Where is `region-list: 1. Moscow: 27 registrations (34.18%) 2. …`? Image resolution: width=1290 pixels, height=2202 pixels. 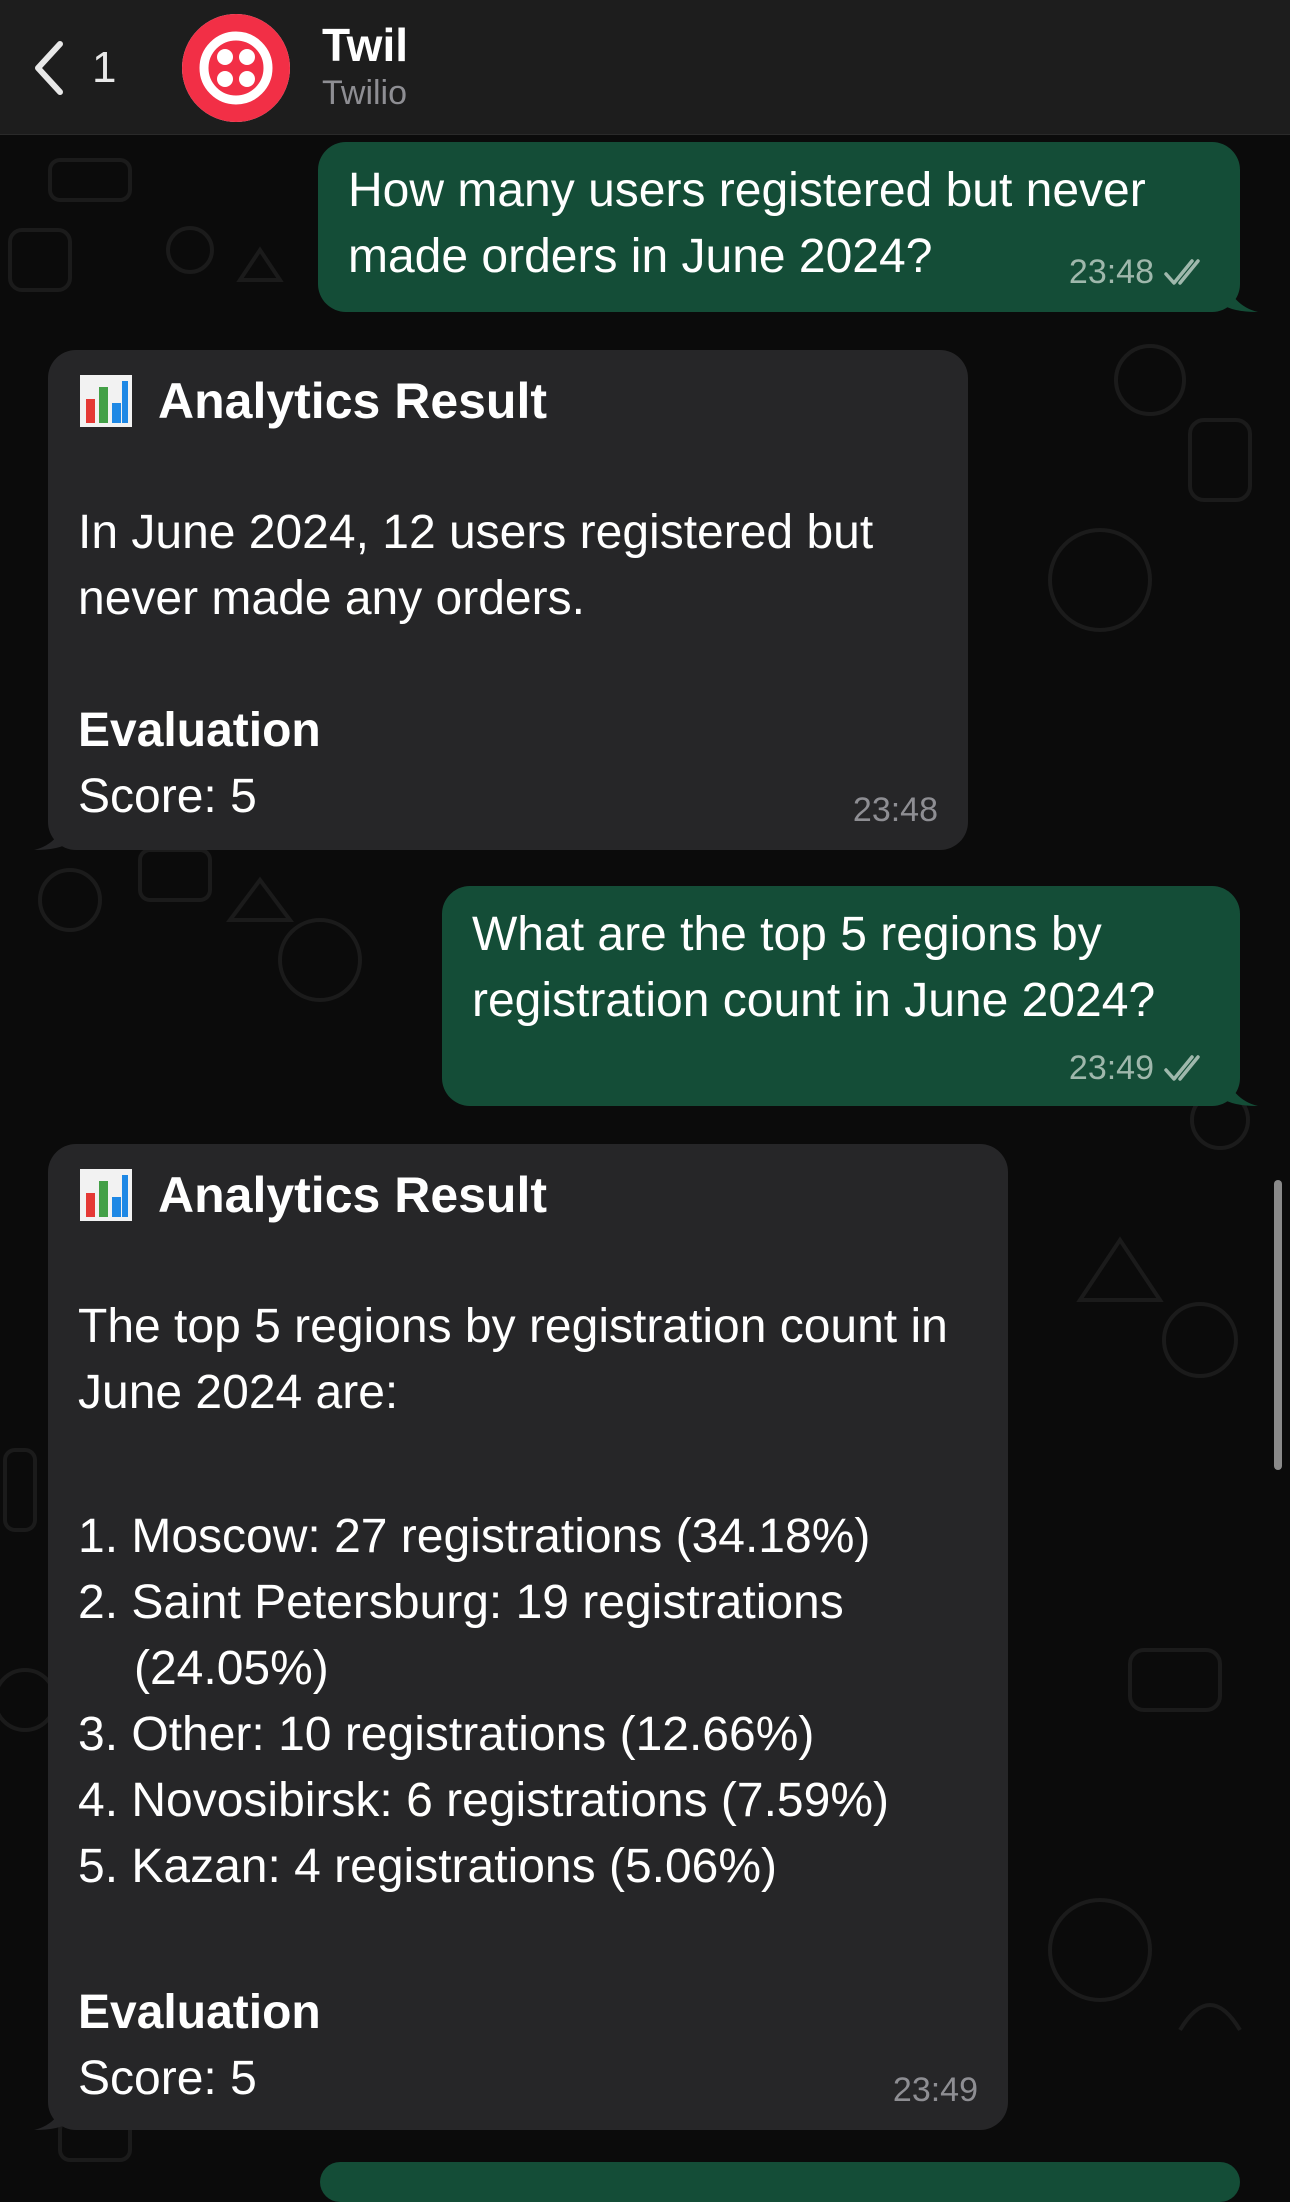 region-list: 1. Moscow: 27 registrations (34.18%) 2. … is located at coordinates (528, 1702).